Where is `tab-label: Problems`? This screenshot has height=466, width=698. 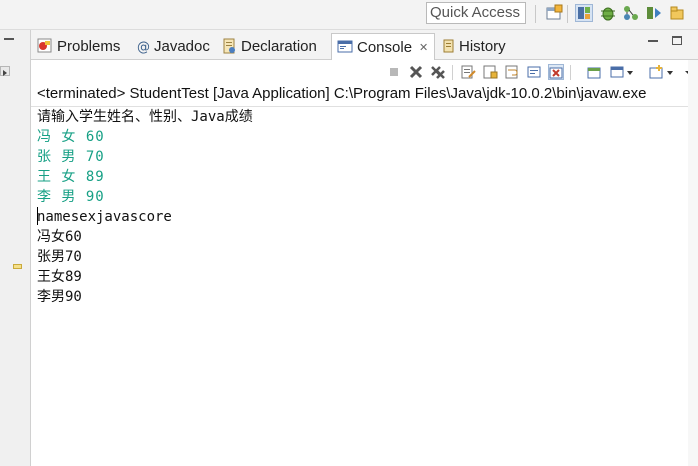
tab-label: Problems is located at coordinates (89, 46).